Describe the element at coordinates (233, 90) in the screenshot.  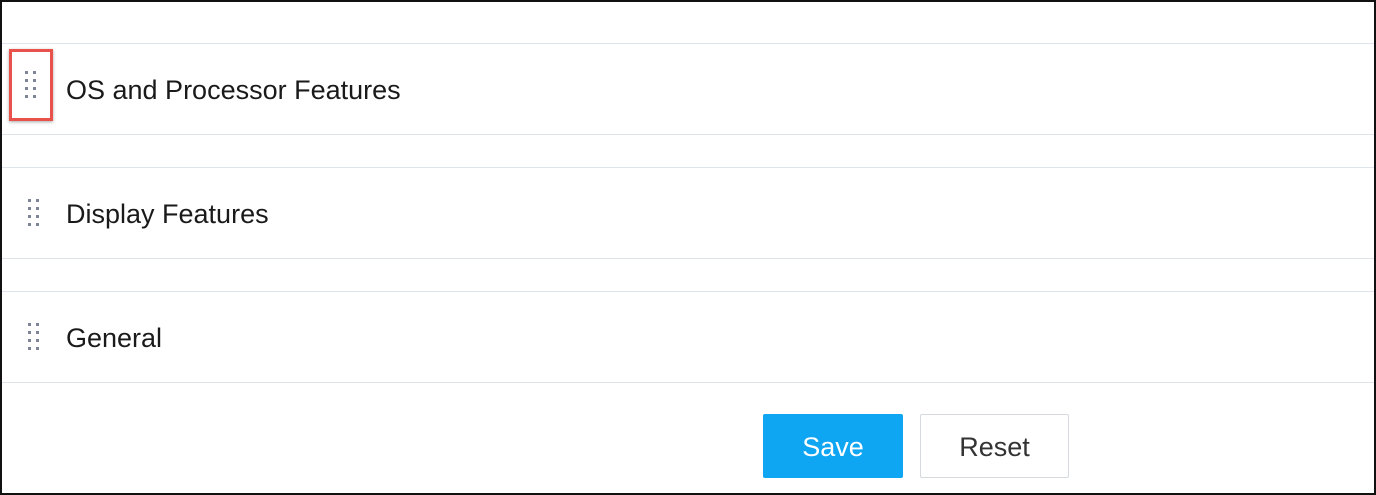
I see `section-label: OS and Processor Features` at that location.